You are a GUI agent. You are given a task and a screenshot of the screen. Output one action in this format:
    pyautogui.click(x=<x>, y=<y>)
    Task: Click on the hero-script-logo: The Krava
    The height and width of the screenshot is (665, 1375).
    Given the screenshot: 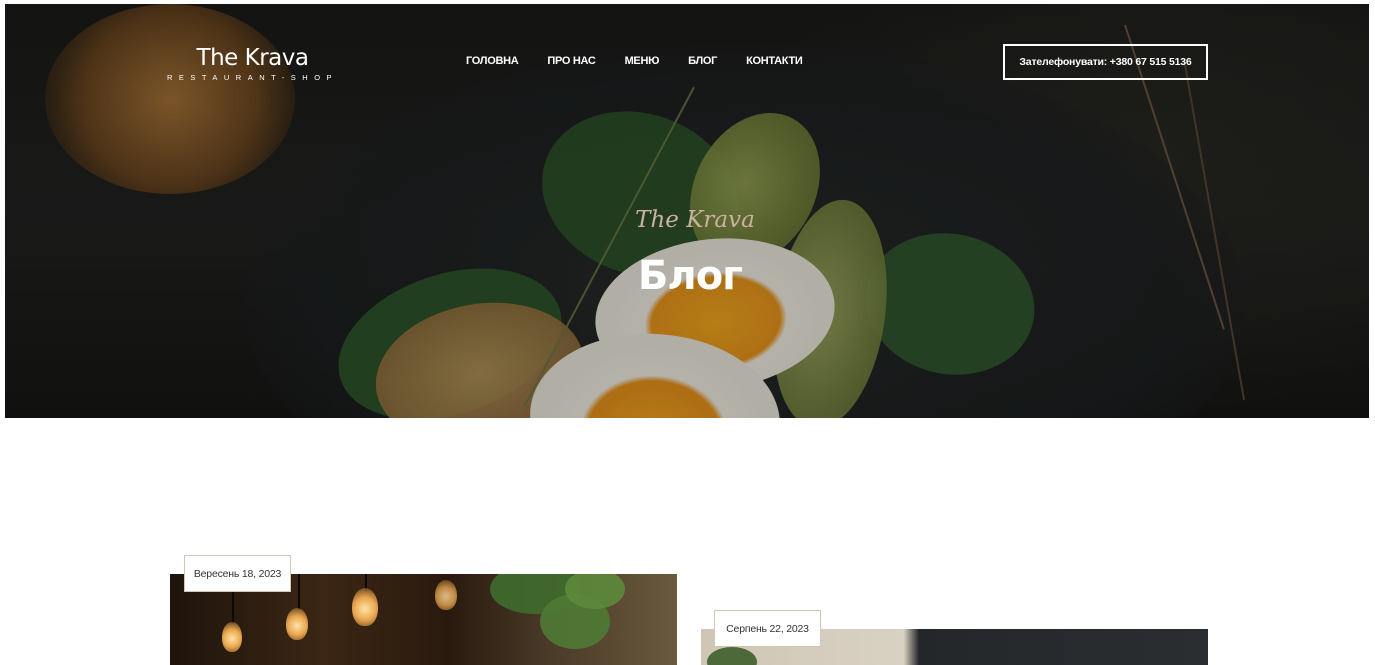 What is the action you would take?
    pyautogui.click(x=695, y=220)
    